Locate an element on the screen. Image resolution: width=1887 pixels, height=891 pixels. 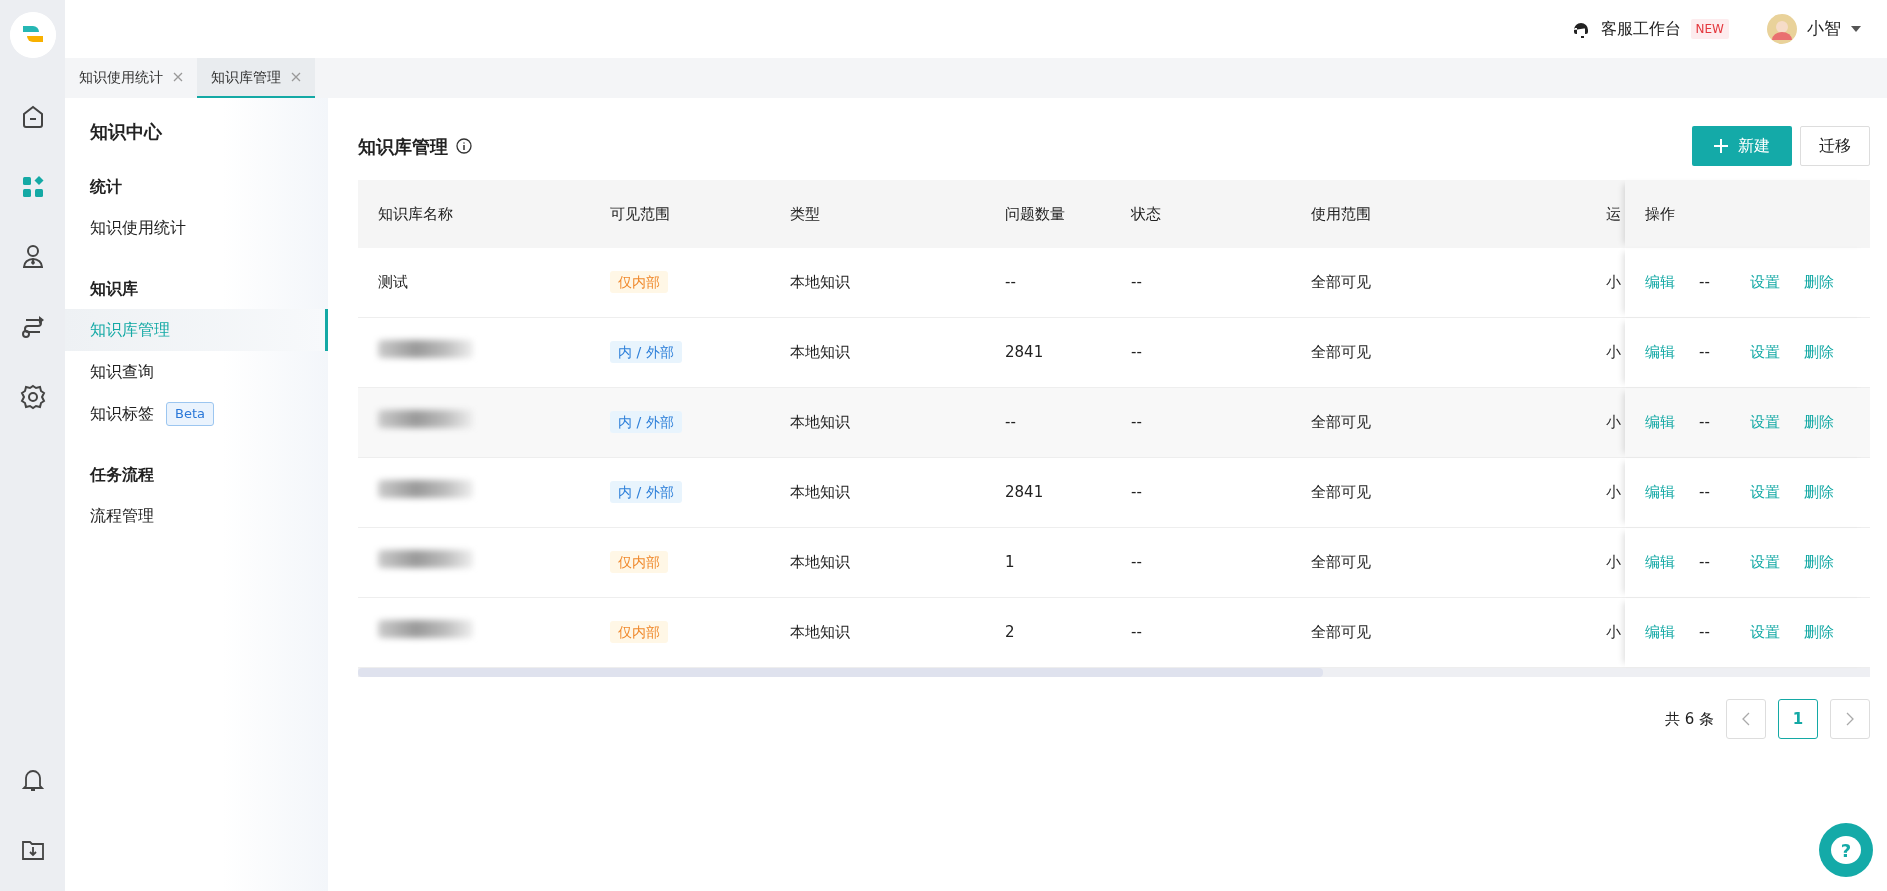
workbench-link: 客服工作台 is located at coordinates (1640, 29).